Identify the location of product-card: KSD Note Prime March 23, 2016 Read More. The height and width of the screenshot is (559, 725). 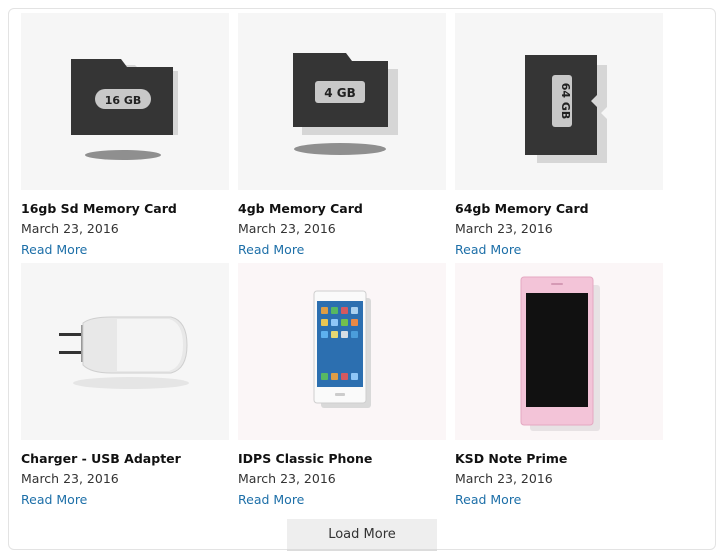
(559, 385).